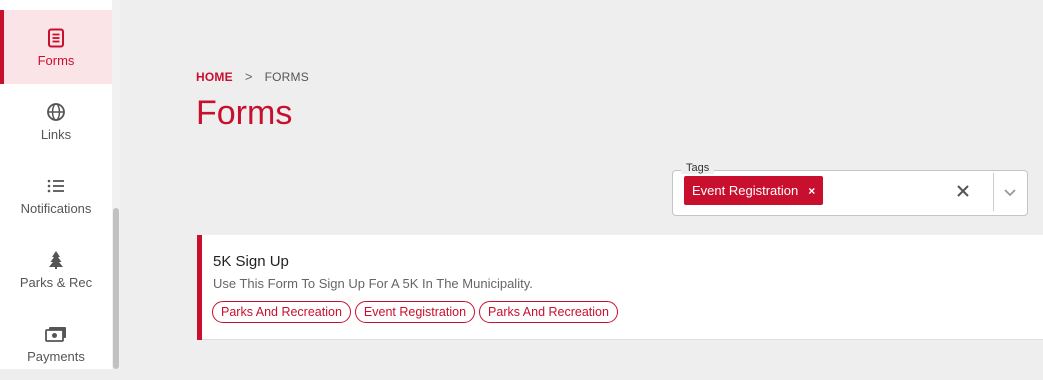 Image resolution: width=1043 pixels, height=380 pixels. What do you see at coordinates (56, 208) in the screenshot?
I see `sidebar-item-label: Notifications` at bounding box center [56, 208].